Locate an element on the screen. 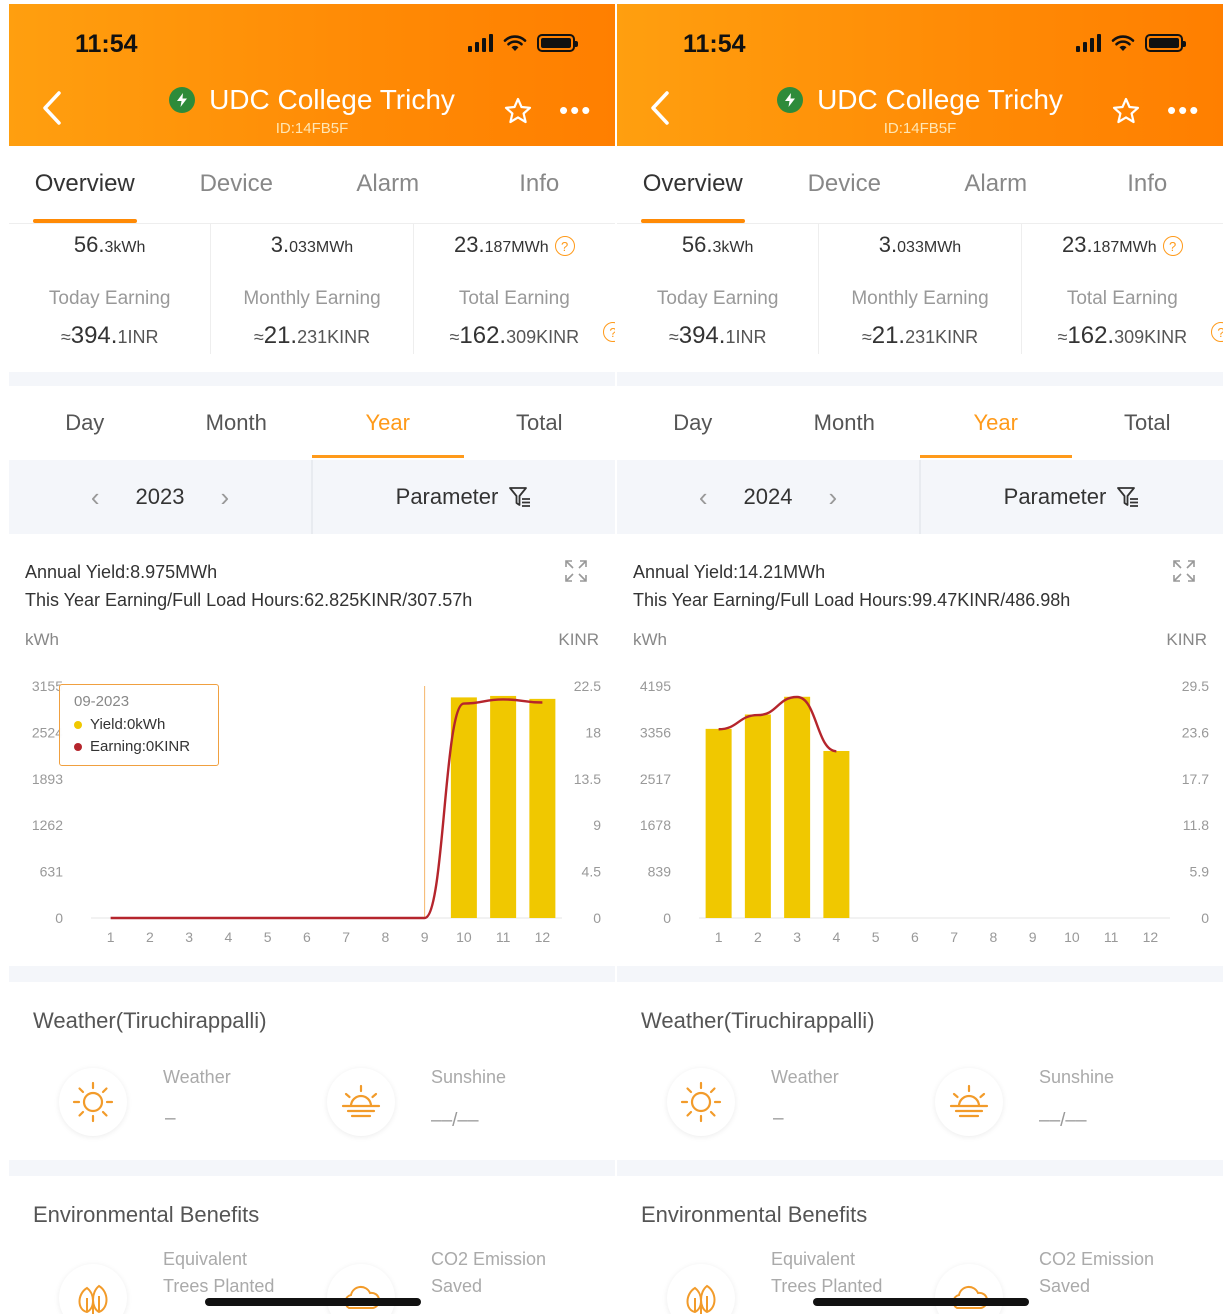 This screenshot has height=1314, width=1230. left-tick-label: 631 is located at coordinates (52, 872).